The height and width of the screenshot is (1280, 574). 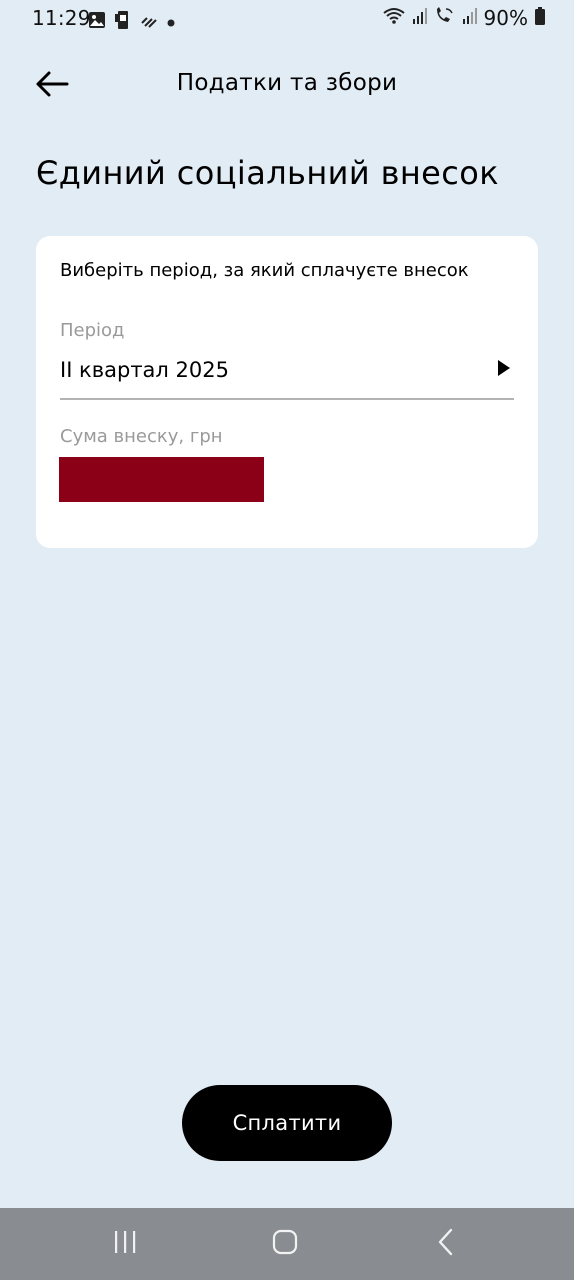 I want to click on status-time: 11:29, so click(x=61, y=18).